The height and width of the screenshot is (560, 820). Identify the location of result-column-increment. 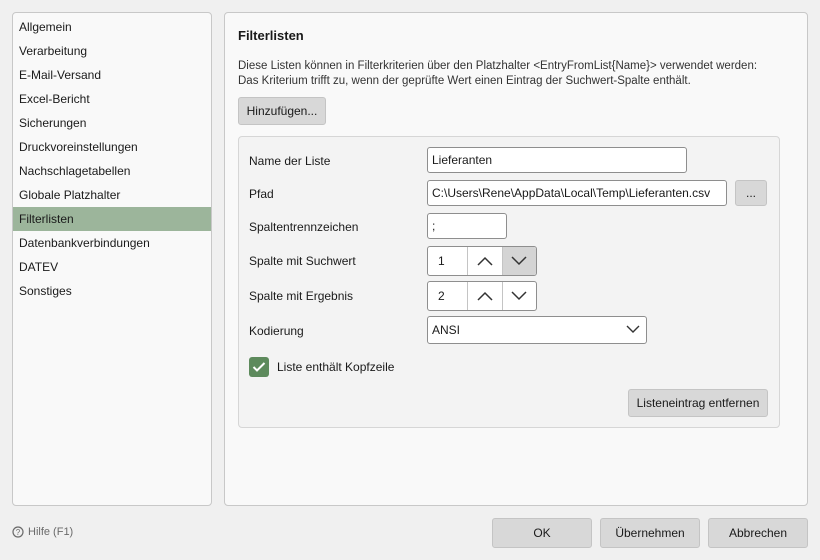
(485, 296).